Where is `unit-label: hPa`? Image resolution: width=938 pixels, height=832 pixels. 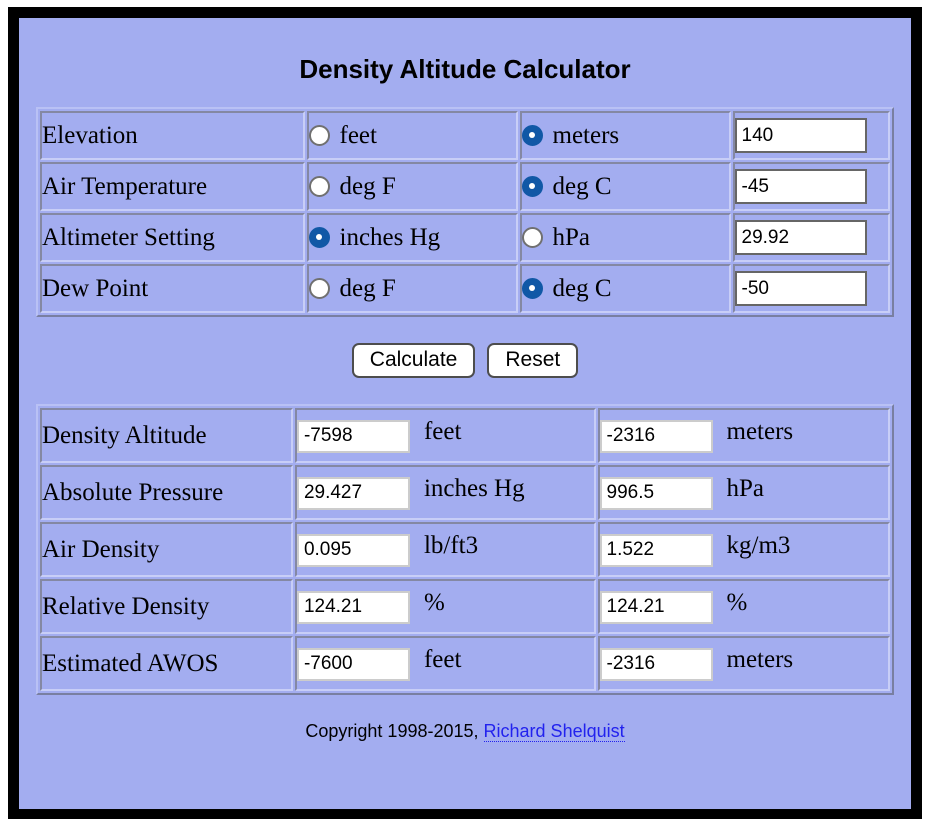 unit-label: hPa is located at coordinates (745, 489).